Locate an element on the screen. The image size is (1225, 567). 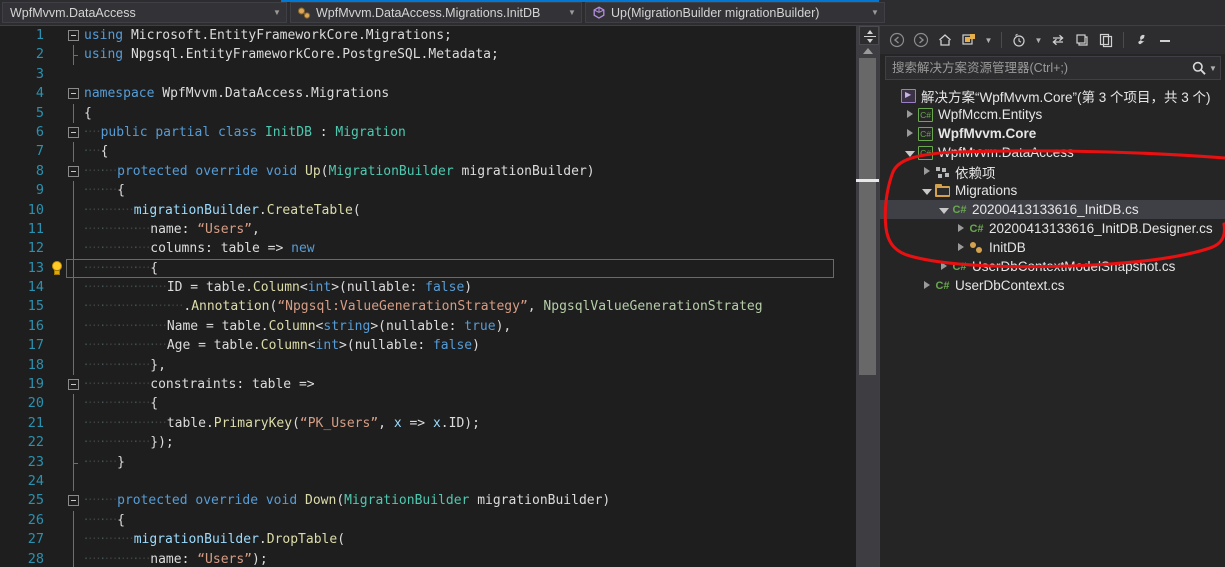
code-line-text: ‧‧‧‧‧‧‧‧‧‧‧‧‧‧‧‧}, is located at coordinates (125, 365).